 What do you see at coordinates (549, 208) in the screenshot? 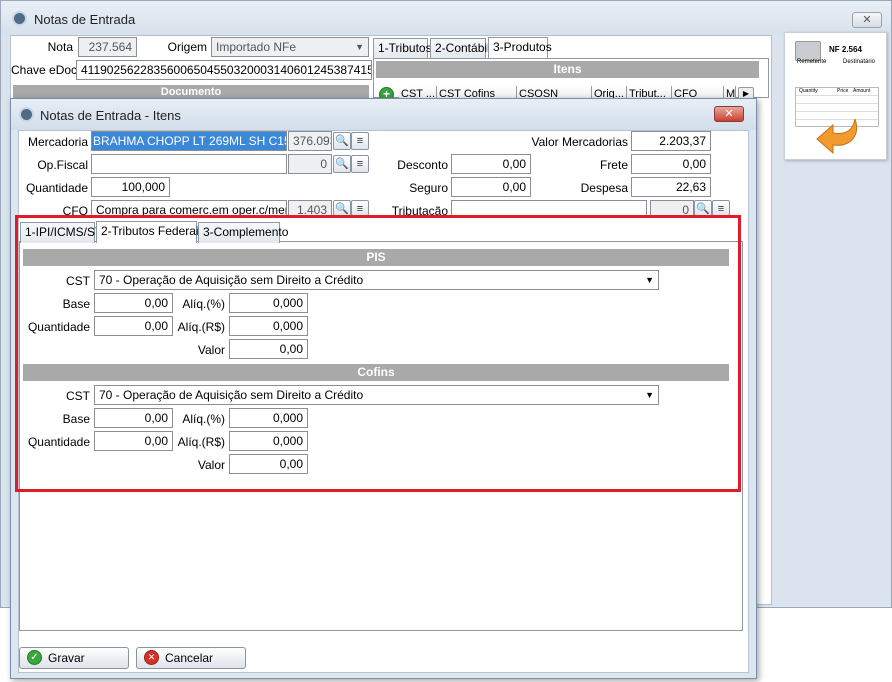
I see `tributacao-field` at bounding box center [549, 208].